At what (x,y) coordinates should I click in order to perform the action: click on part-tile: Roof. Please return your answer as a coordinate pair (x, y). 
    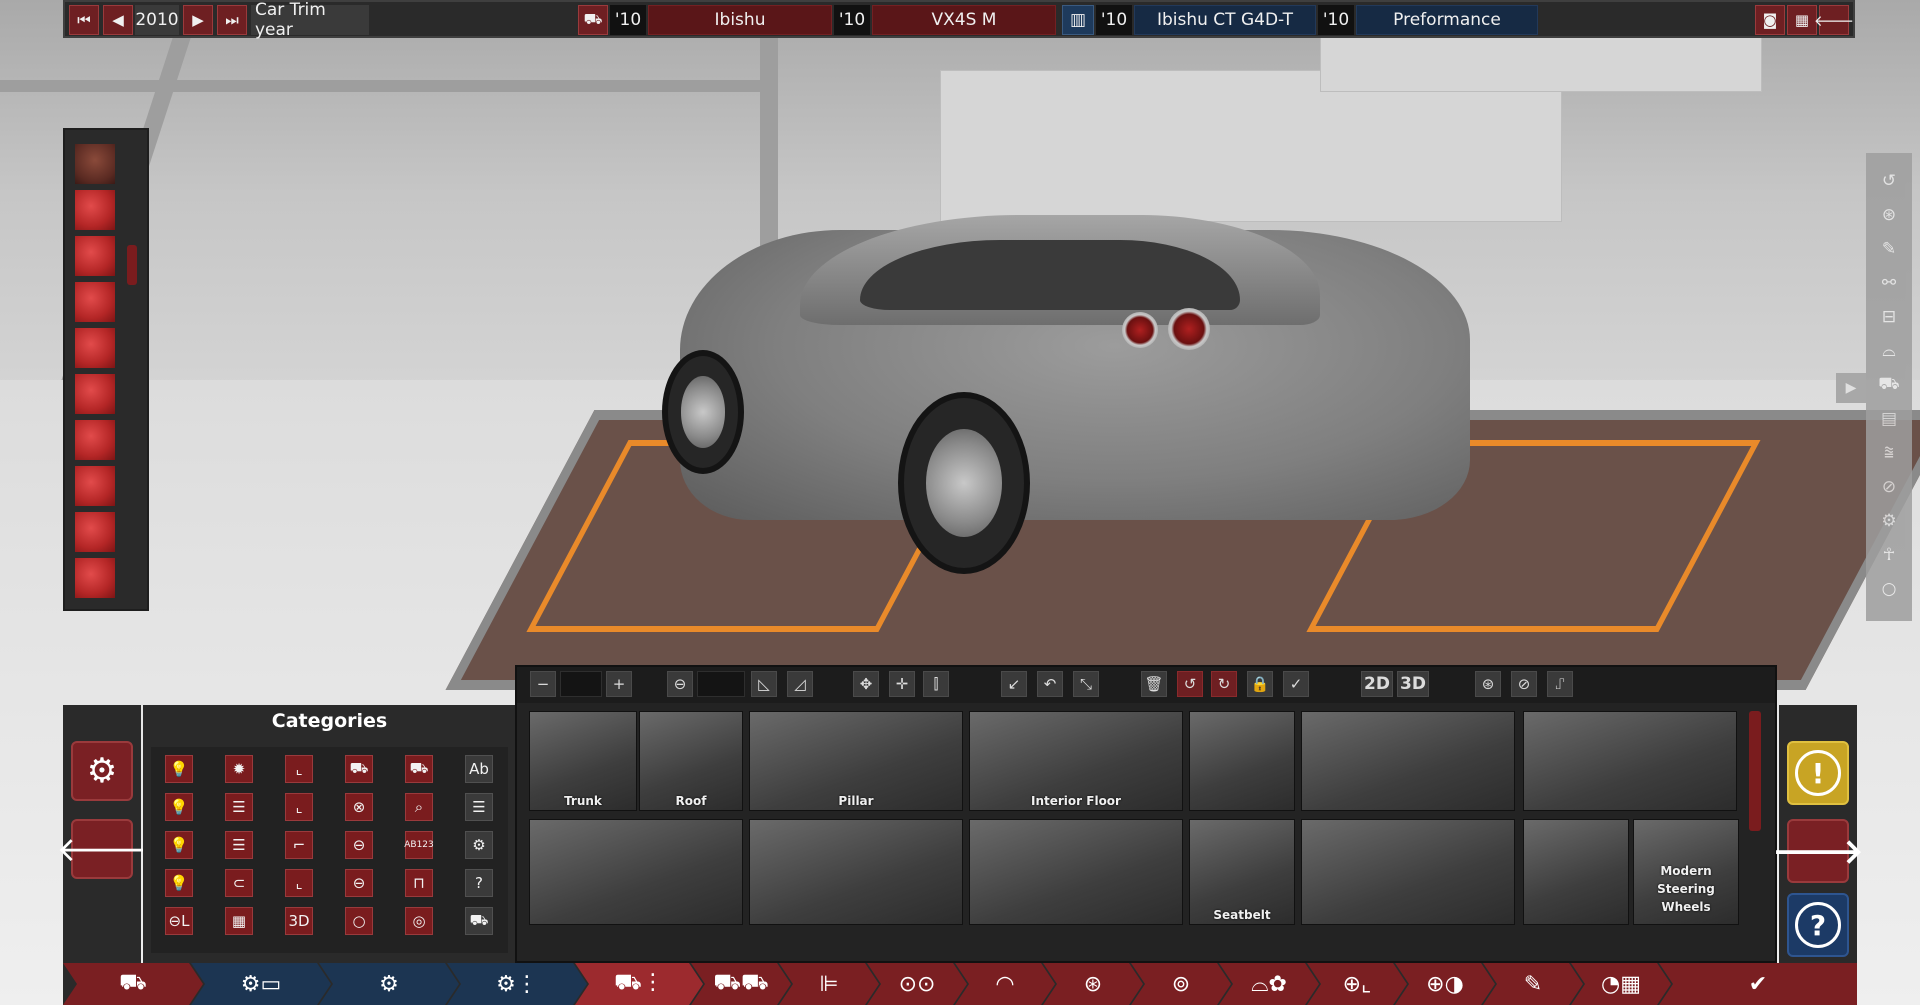
    Looking at the image, I should click on (691, 761).